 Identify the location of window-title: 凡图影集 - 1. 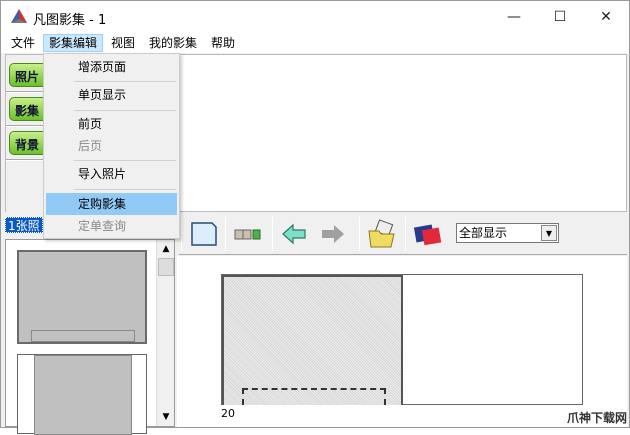
(70, 20).